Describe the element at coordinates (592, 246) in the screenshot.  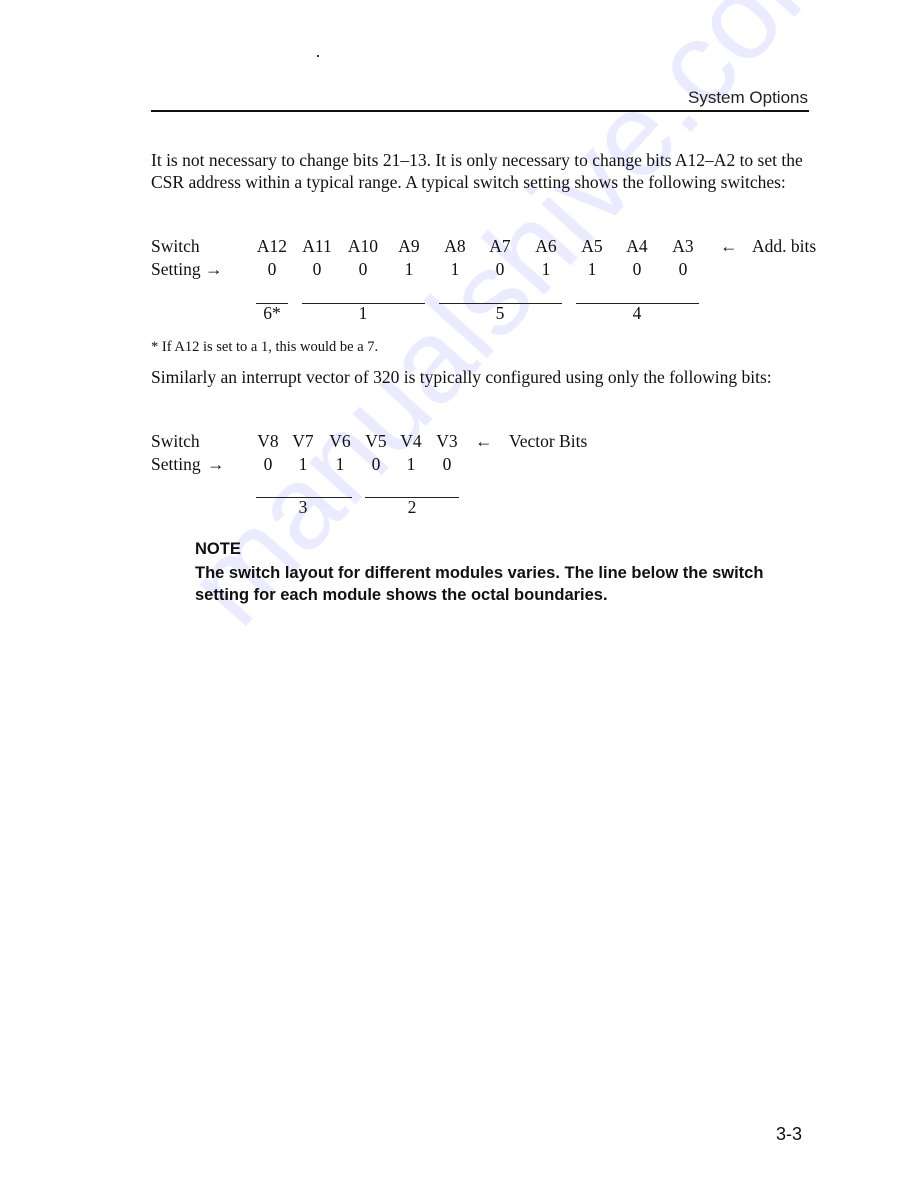
I see `address-bit-label: A5` at that location.